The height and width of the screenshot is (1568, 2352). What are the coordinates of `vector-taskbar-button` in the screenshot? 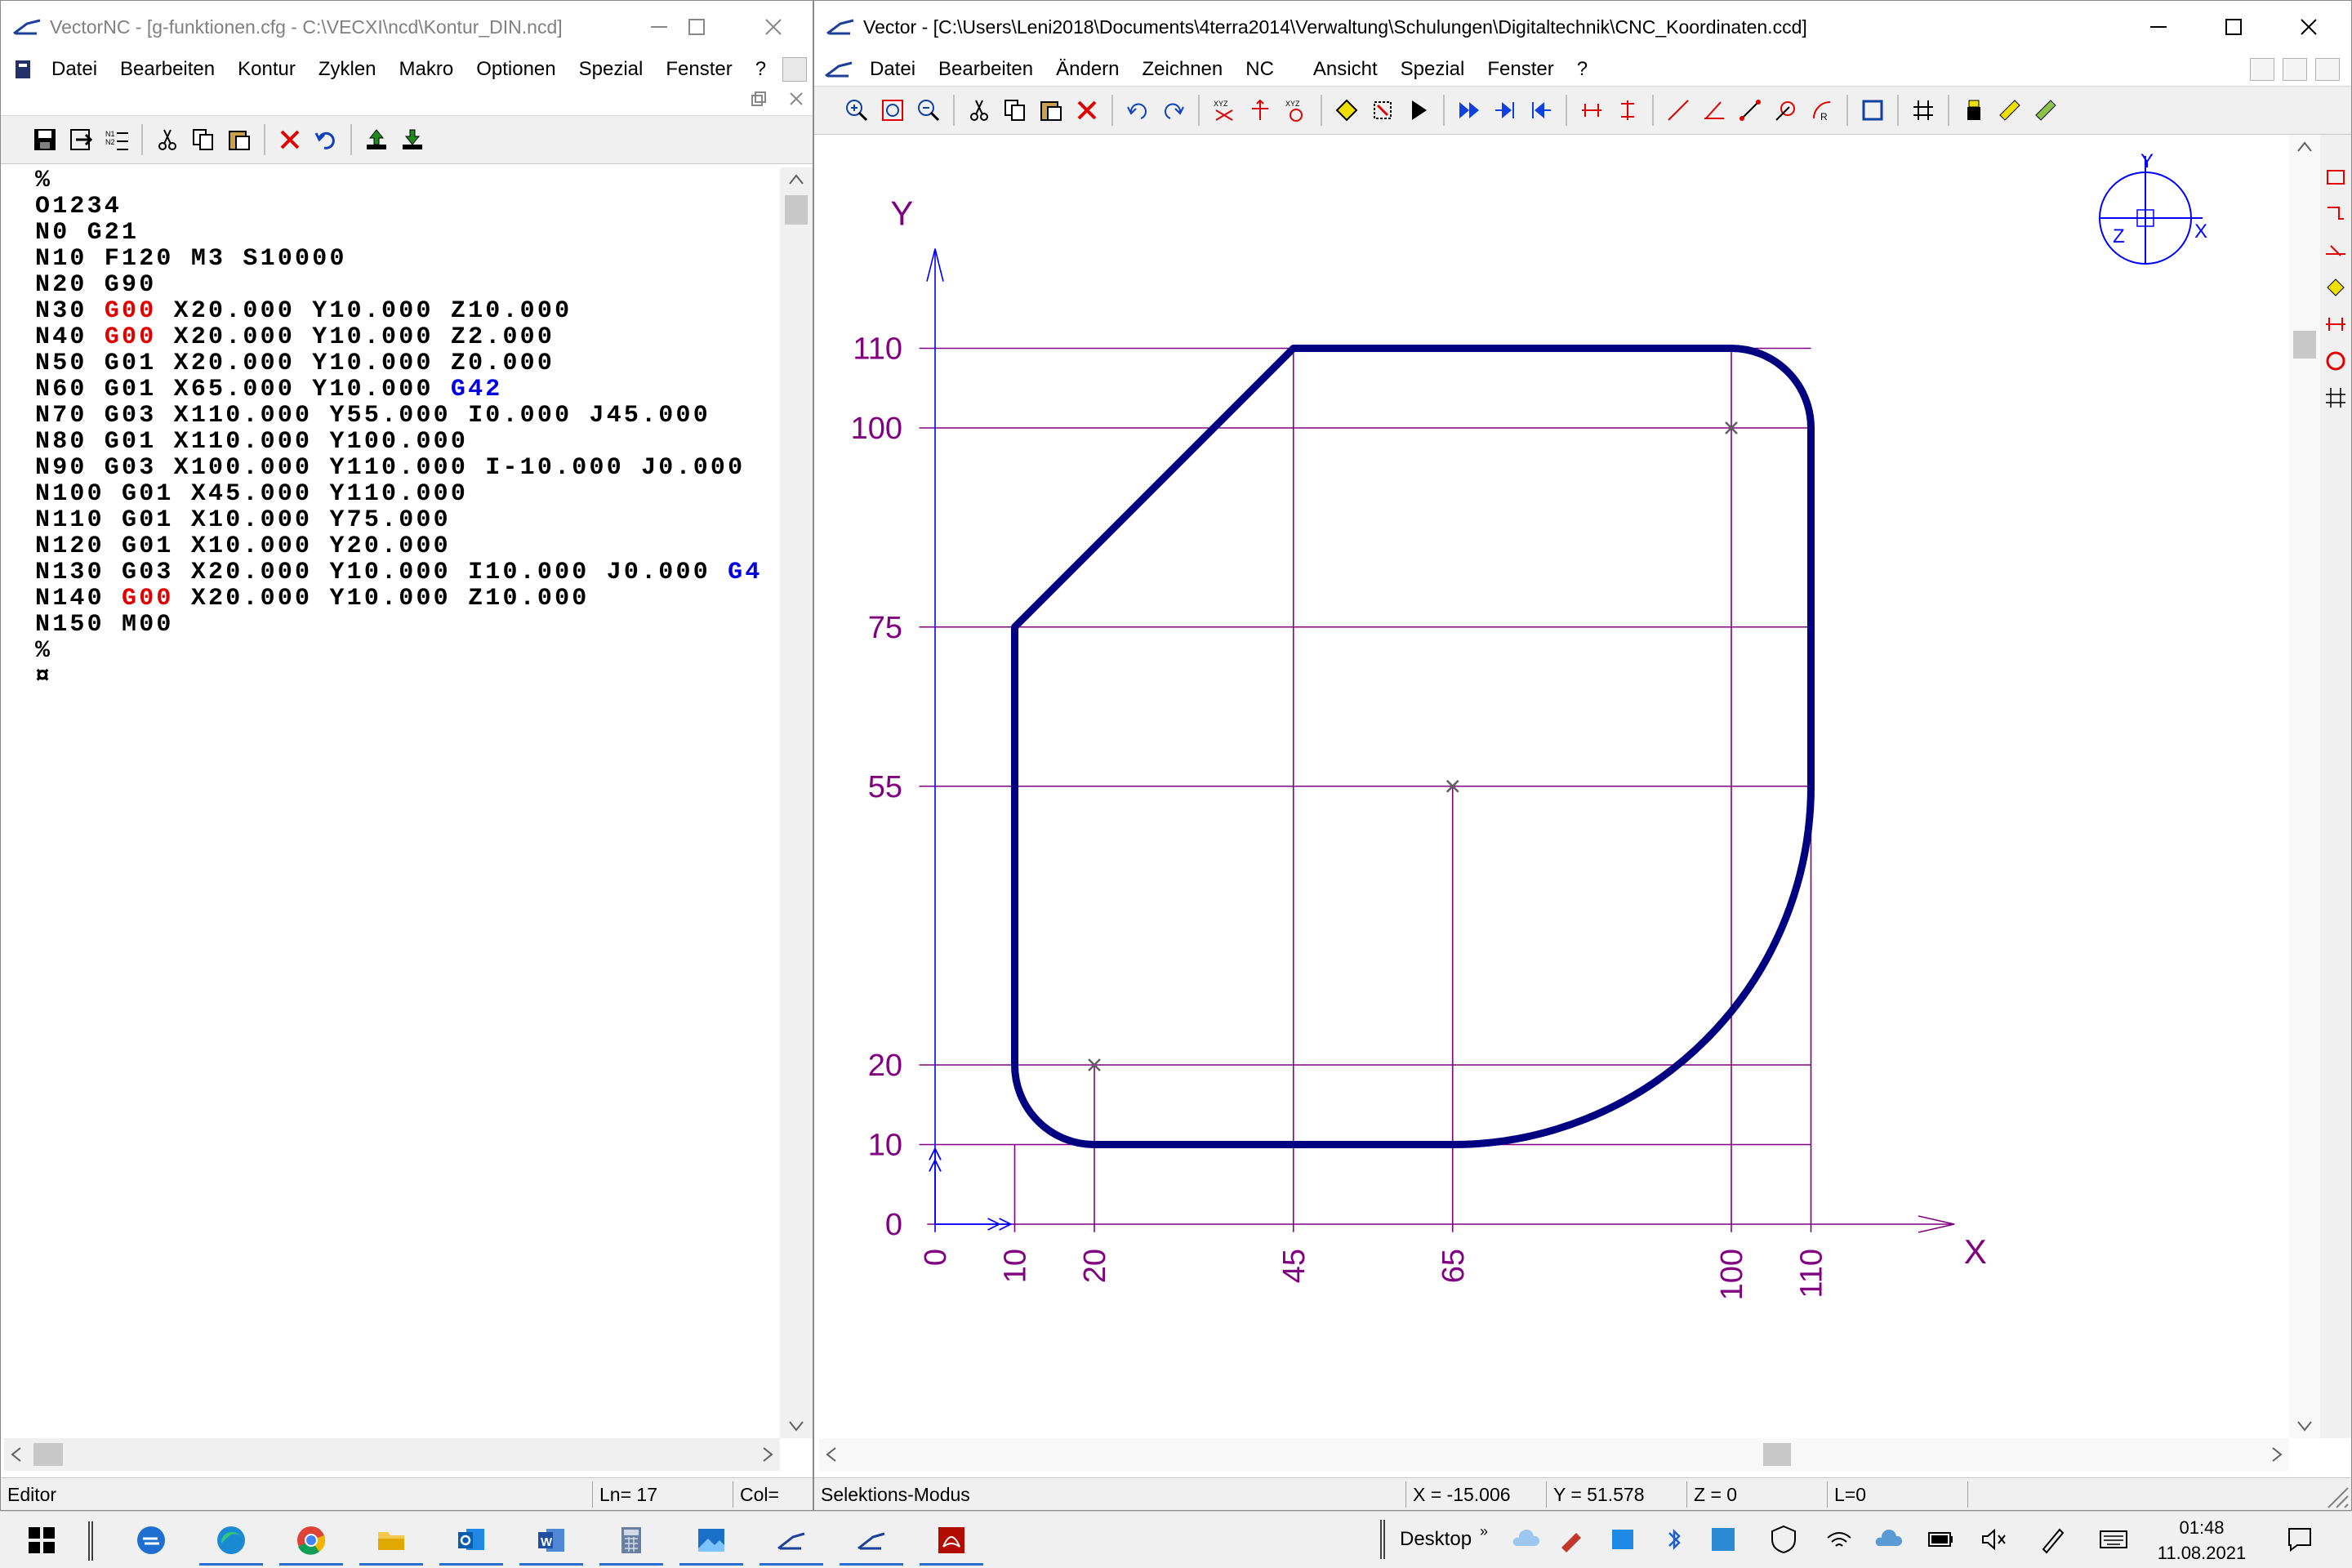 It's located at (871, 1540).